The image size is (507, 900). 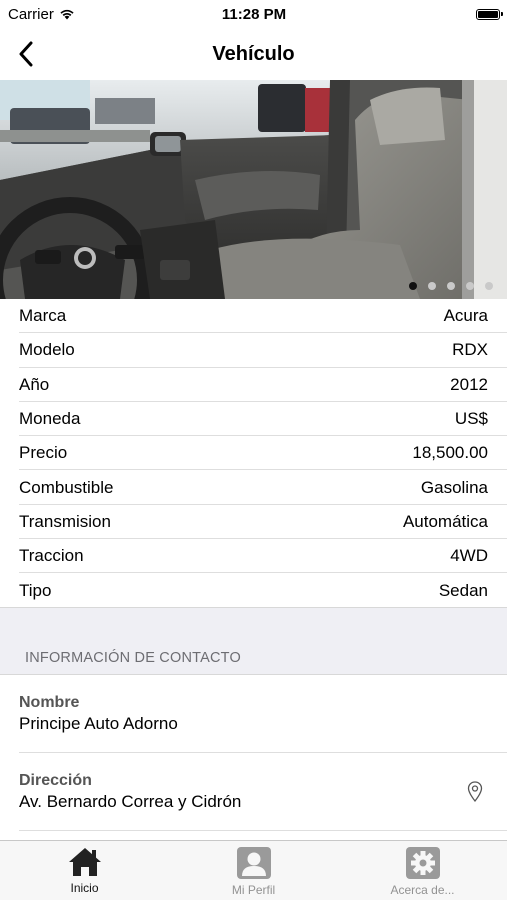 I want to click on page-title: Vehículo, so click(x=253, y=53).